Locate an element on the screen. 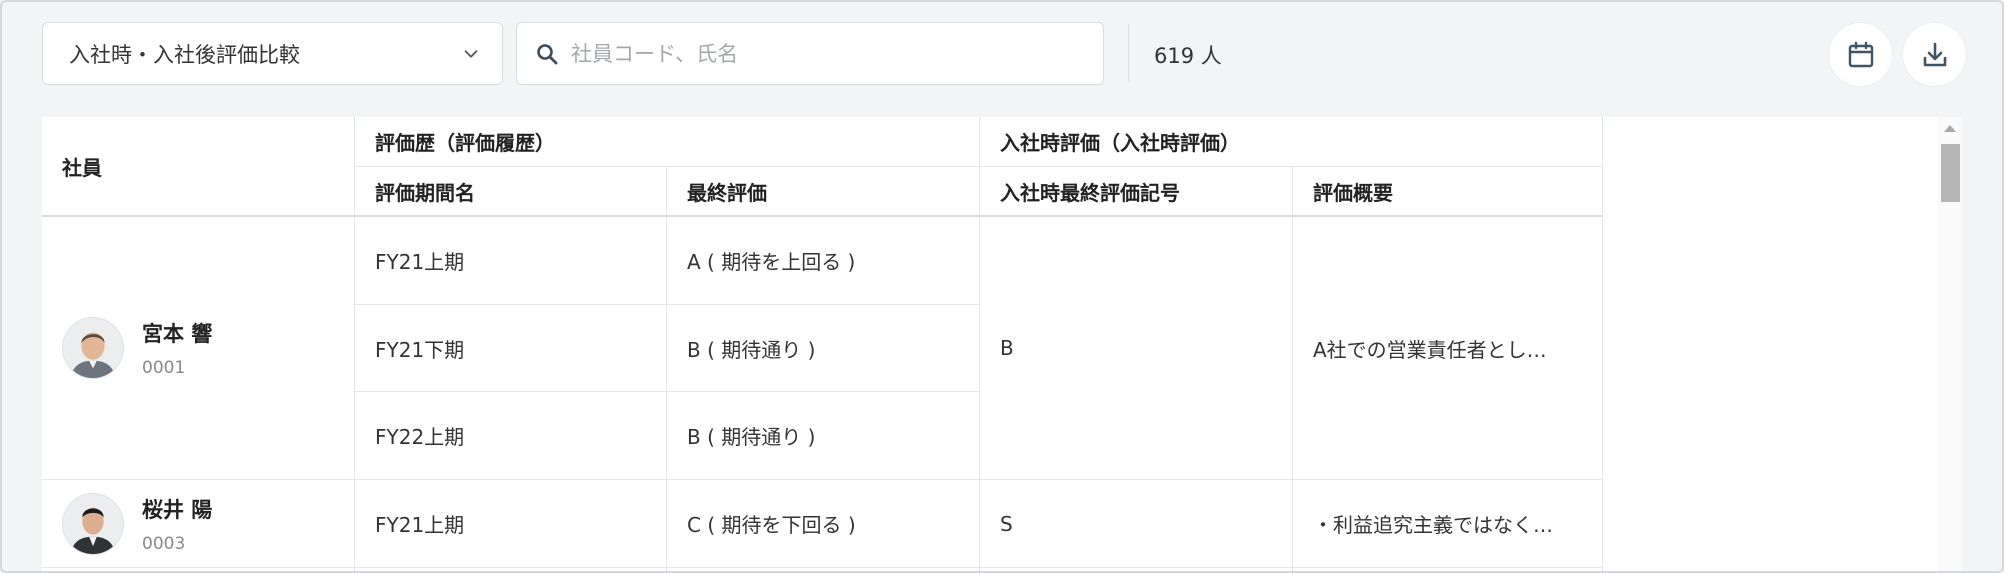  employee-code: 0003 is located at coordinates (164, 543).